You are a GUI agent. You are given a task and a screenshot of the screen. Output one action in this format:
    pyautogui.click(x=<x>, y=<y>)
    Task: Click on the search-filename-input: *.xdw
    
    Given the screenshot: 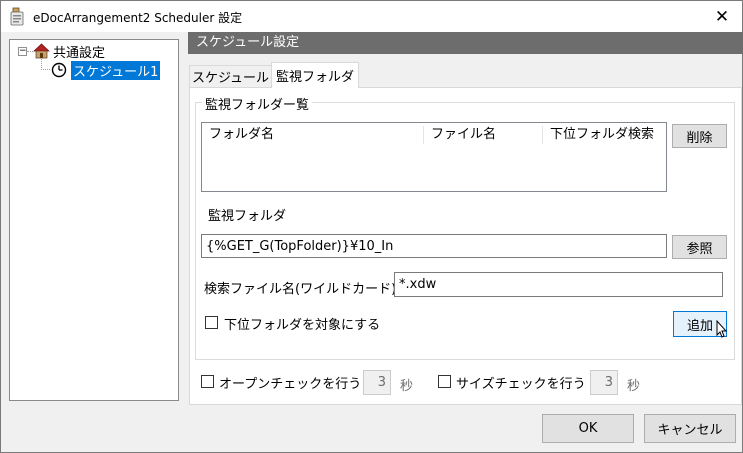 What is the action you would take?
    pyautogui.click(x=558, y=284)
    